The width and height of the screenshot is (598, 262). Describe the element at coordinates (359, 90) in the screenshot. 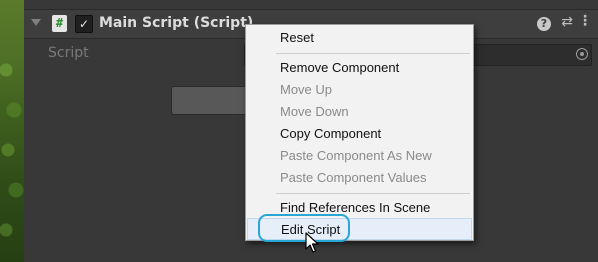

I see `menu-item-move-up: Move Up` at that location.